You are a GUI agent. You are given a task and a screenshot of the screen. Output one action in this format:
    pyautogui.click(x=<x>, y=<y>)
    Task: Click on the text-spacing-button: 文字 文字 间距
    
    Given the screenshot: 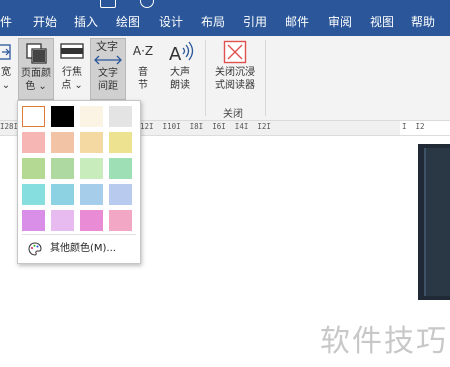 What is the action you would take?
    pyautogui.click(x=108, y=69)
    